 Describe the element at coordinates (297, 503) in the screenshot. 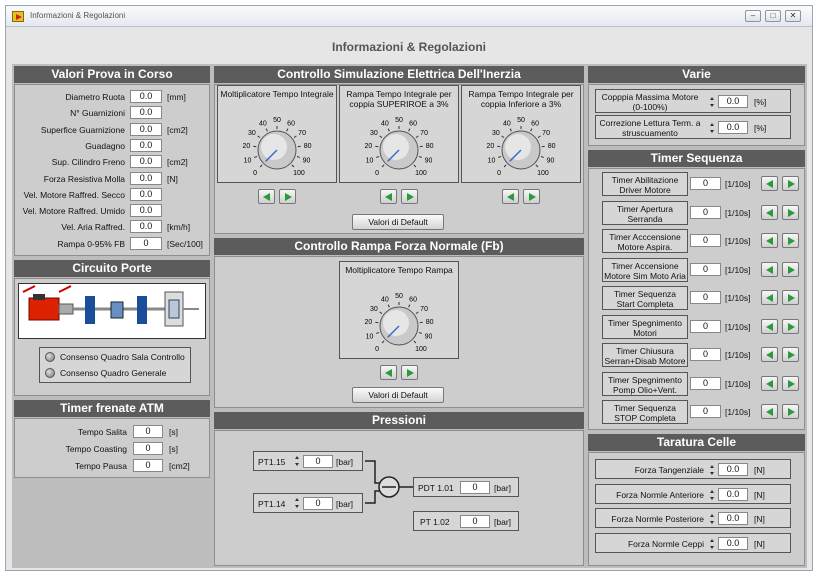

I see `pt114-spinner-icon` at that location.